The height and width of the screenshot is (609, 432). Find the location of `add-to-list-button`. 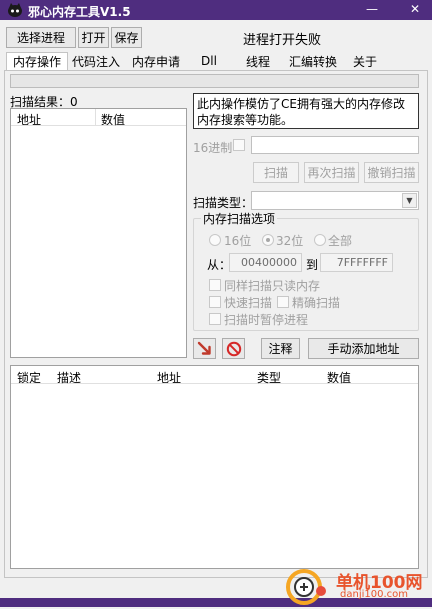

add-to-list-button is located at coordinates (204, 348).